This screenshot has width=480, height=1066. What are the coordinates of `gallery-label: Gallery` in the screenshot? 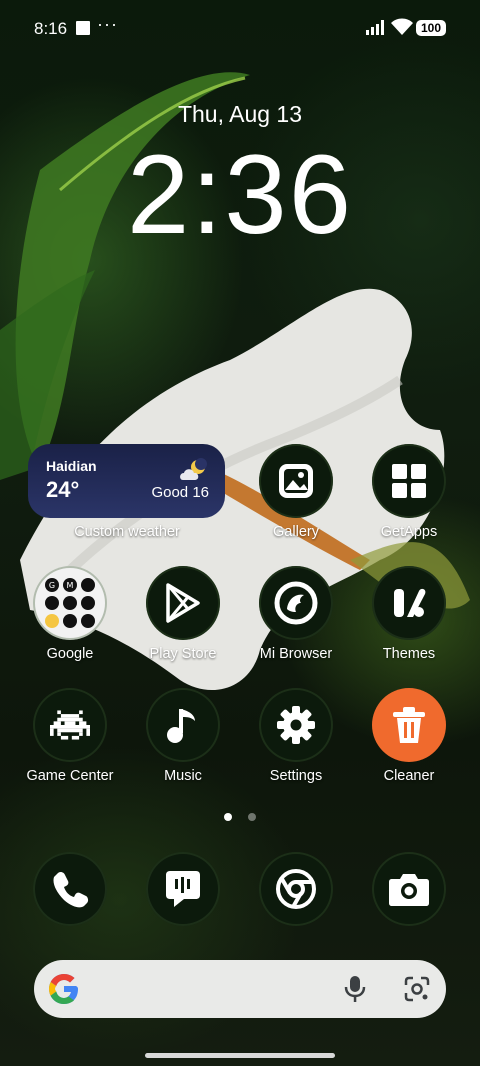 It's located at (296, 532).